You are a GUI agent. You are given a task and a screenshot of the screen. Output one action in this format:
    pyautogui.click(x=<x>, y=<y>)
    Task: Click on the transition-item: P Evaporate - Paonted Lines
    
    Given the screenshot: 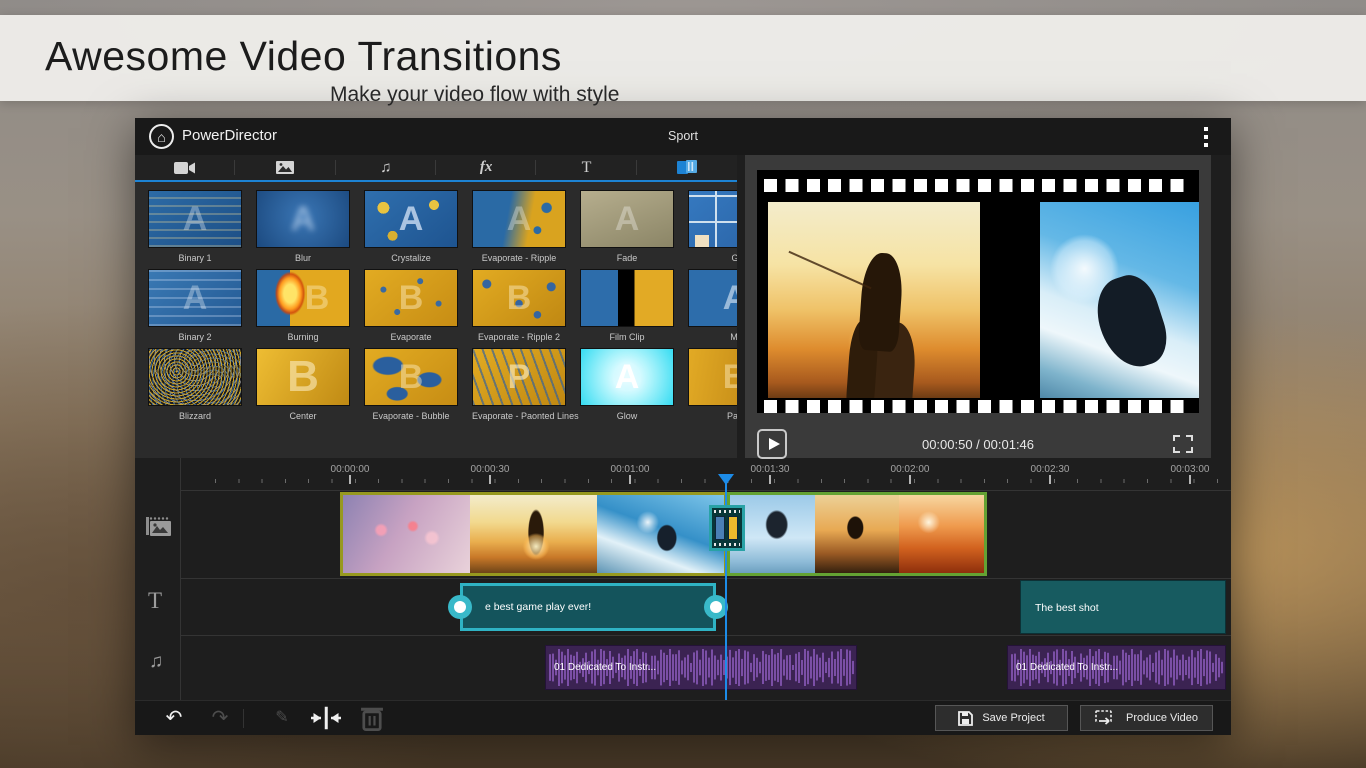 What is the action you would take?
    pyautogui.click(x=525, y=386)
    